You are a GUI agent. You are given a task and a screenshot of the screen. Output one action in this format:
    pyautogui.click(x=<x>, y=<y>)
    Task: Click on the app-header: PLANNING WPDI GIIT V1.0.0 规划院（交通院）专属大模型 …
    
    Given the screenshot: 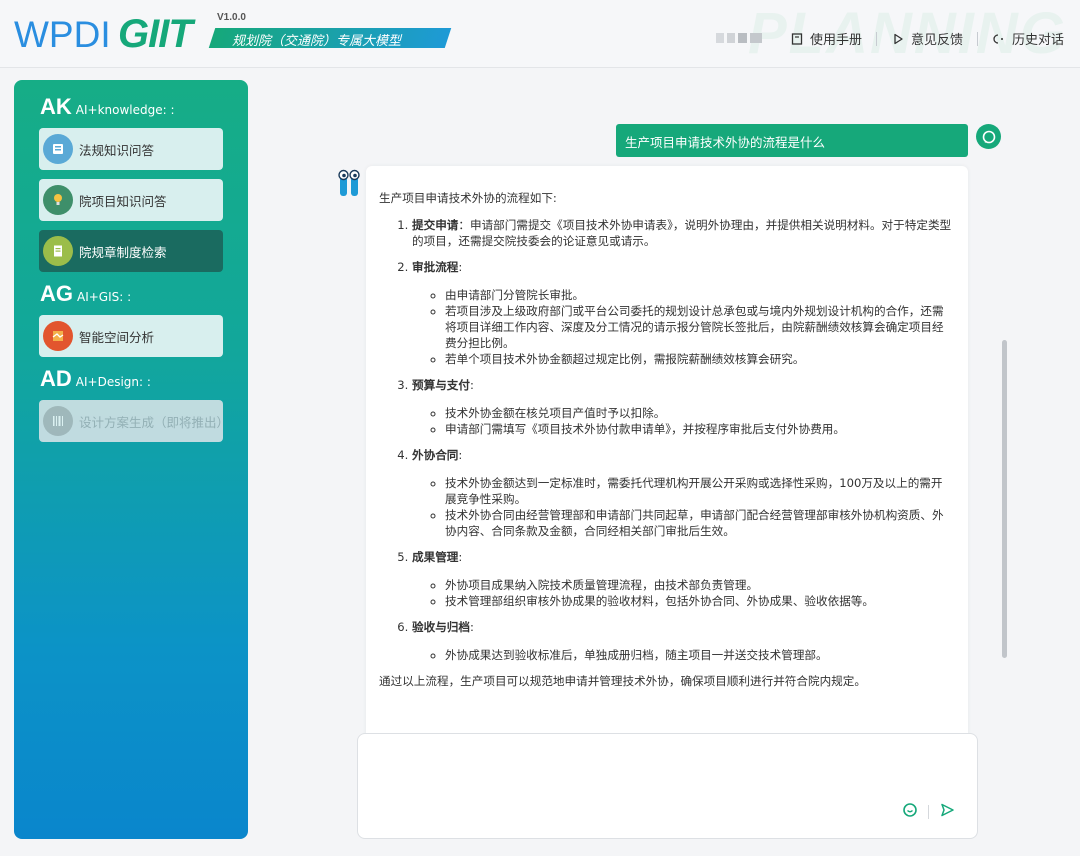 What is the action you would take?
    pyautogui.click(x=540, y=34)
    